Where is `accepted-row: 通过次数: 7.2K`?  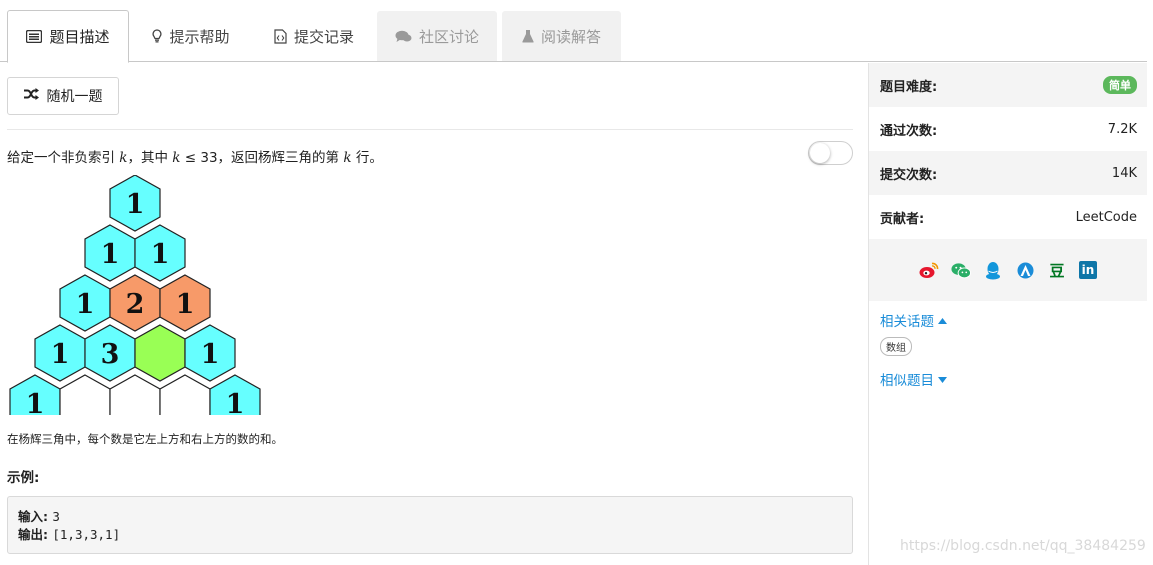
accepted-row: 通过次数: 7.2K is located at coordinates (1008, 129).